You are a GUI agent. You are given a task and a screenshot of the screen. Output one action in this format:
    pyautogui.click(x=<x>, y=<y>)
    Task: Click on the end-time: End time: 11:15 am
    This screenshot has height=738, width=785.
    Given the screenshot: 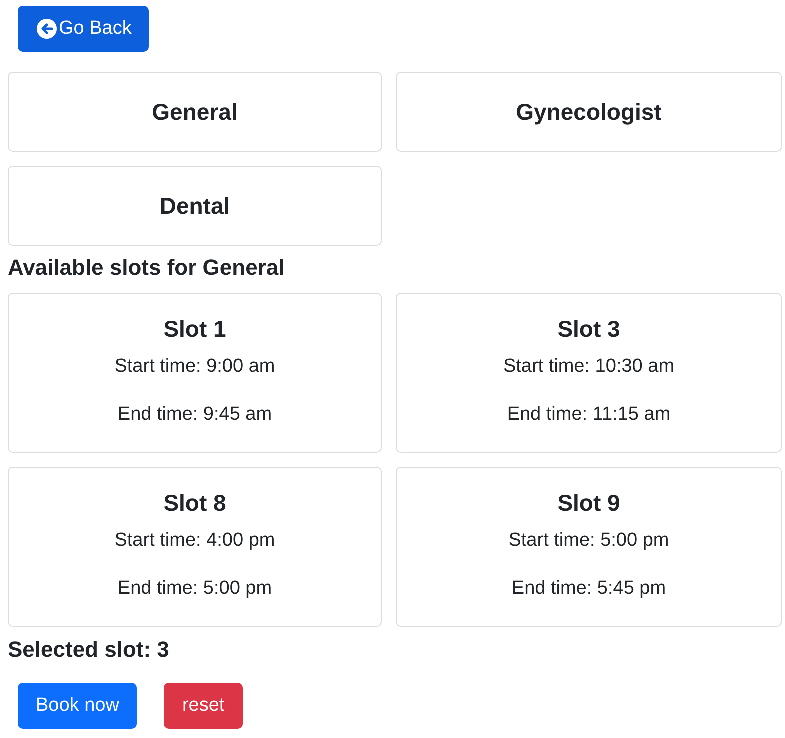 What is the action you would take?
    pyautogui.click(x=589, y=415)
    